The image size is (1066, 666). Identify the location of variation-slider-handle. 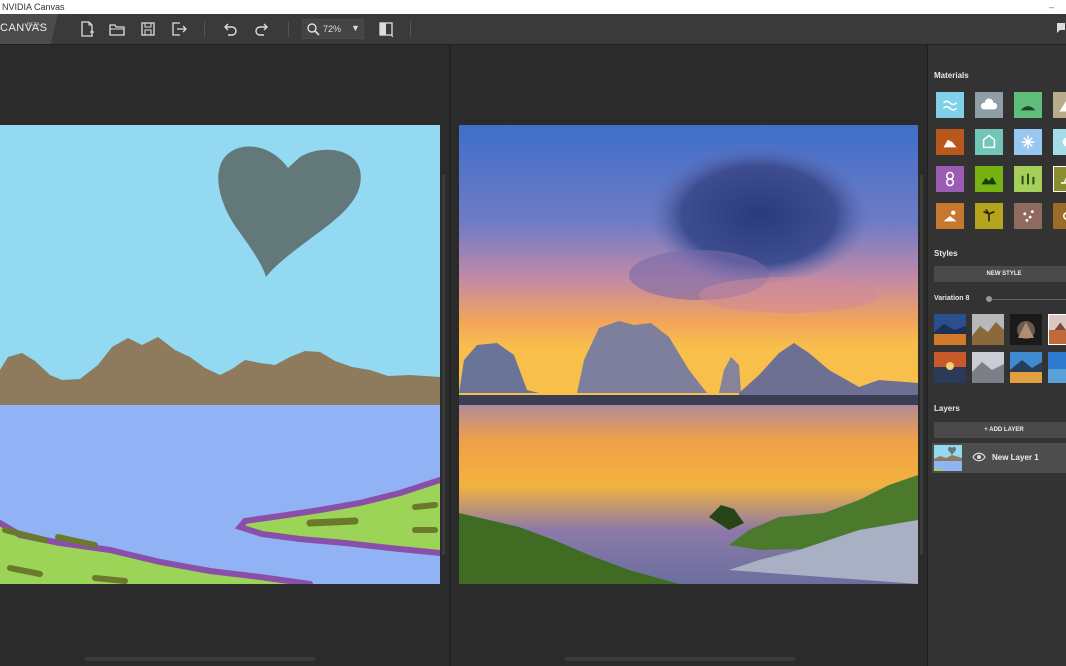
(989, 299).